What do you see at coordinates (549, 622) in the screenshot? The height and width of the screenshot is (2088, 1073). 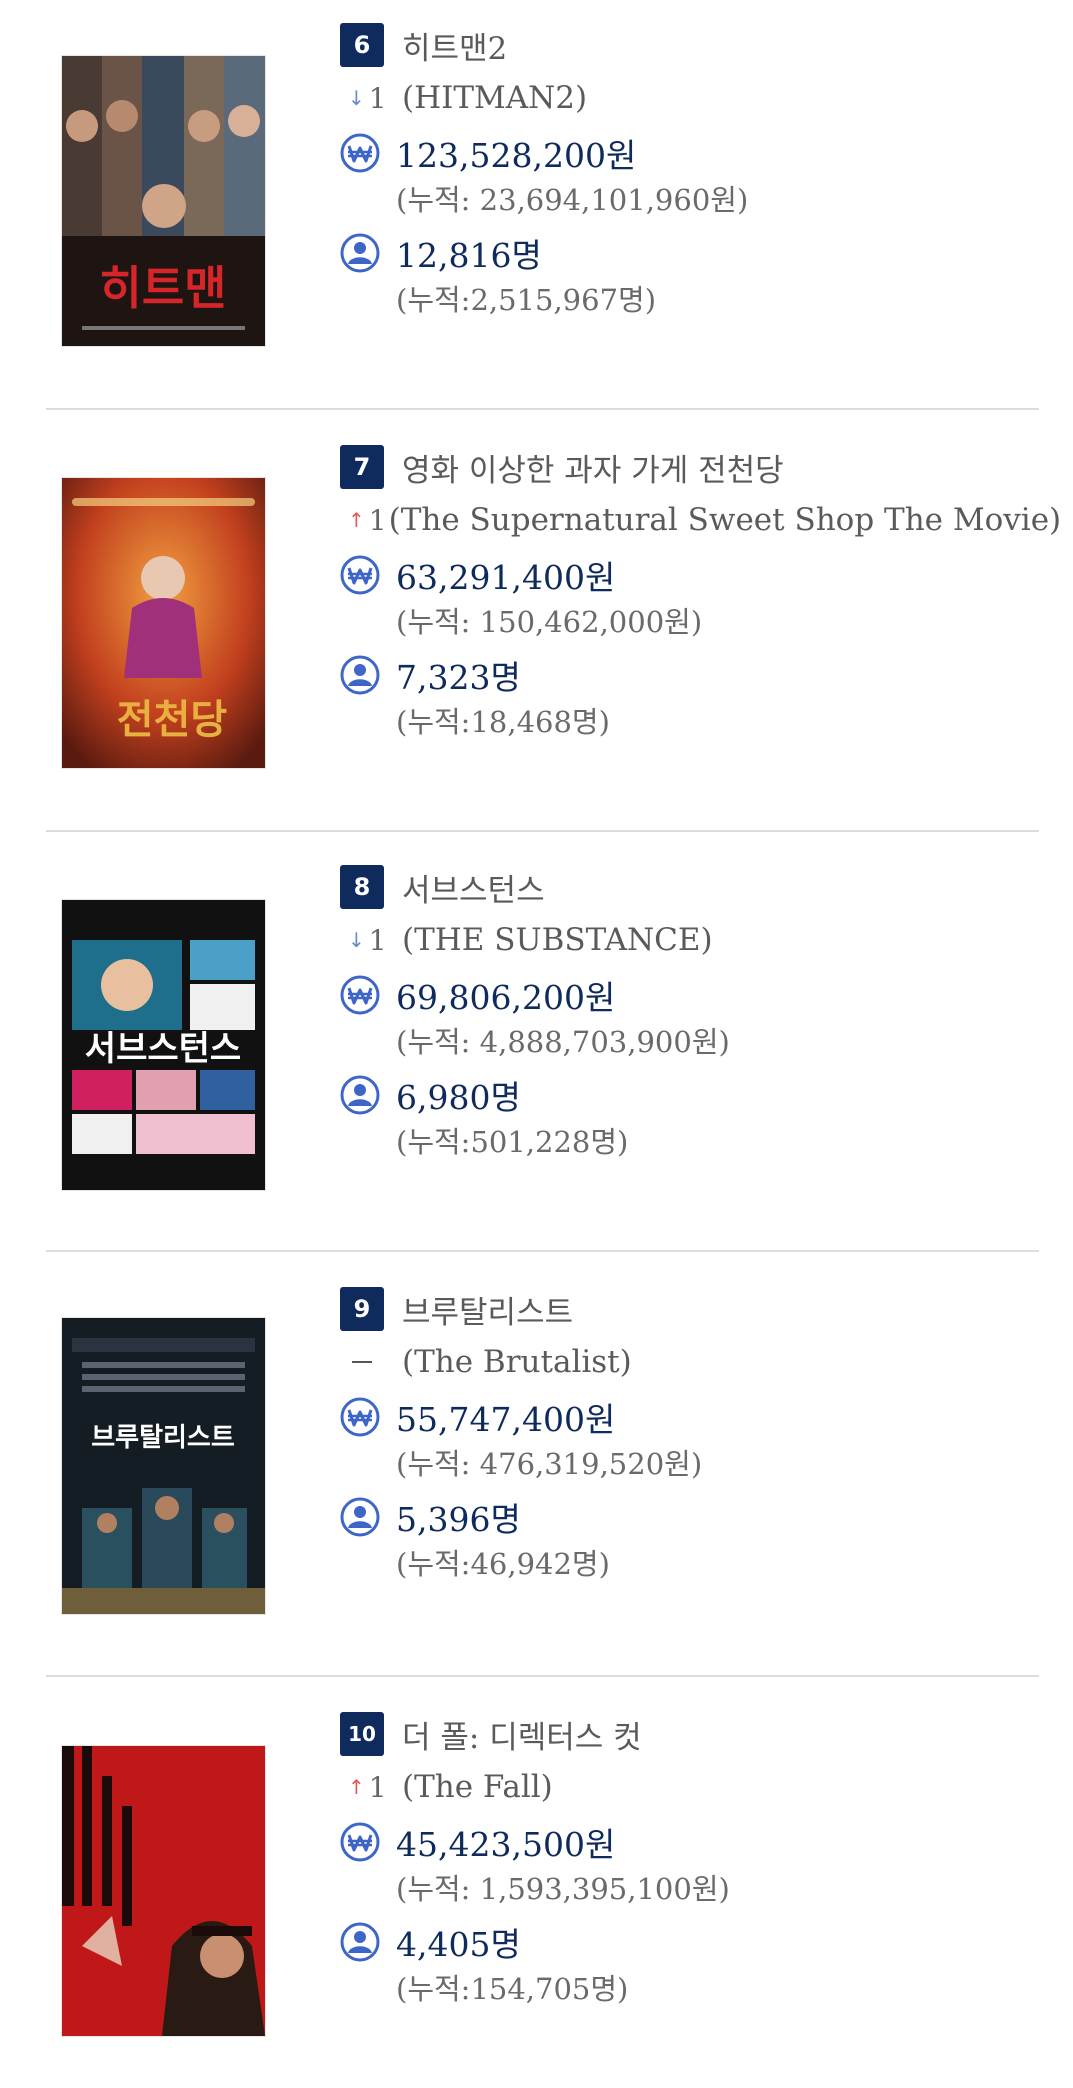 I see `cumulative-revenue: (누적: 150,462,000원)` at bounding box center [549, 622].